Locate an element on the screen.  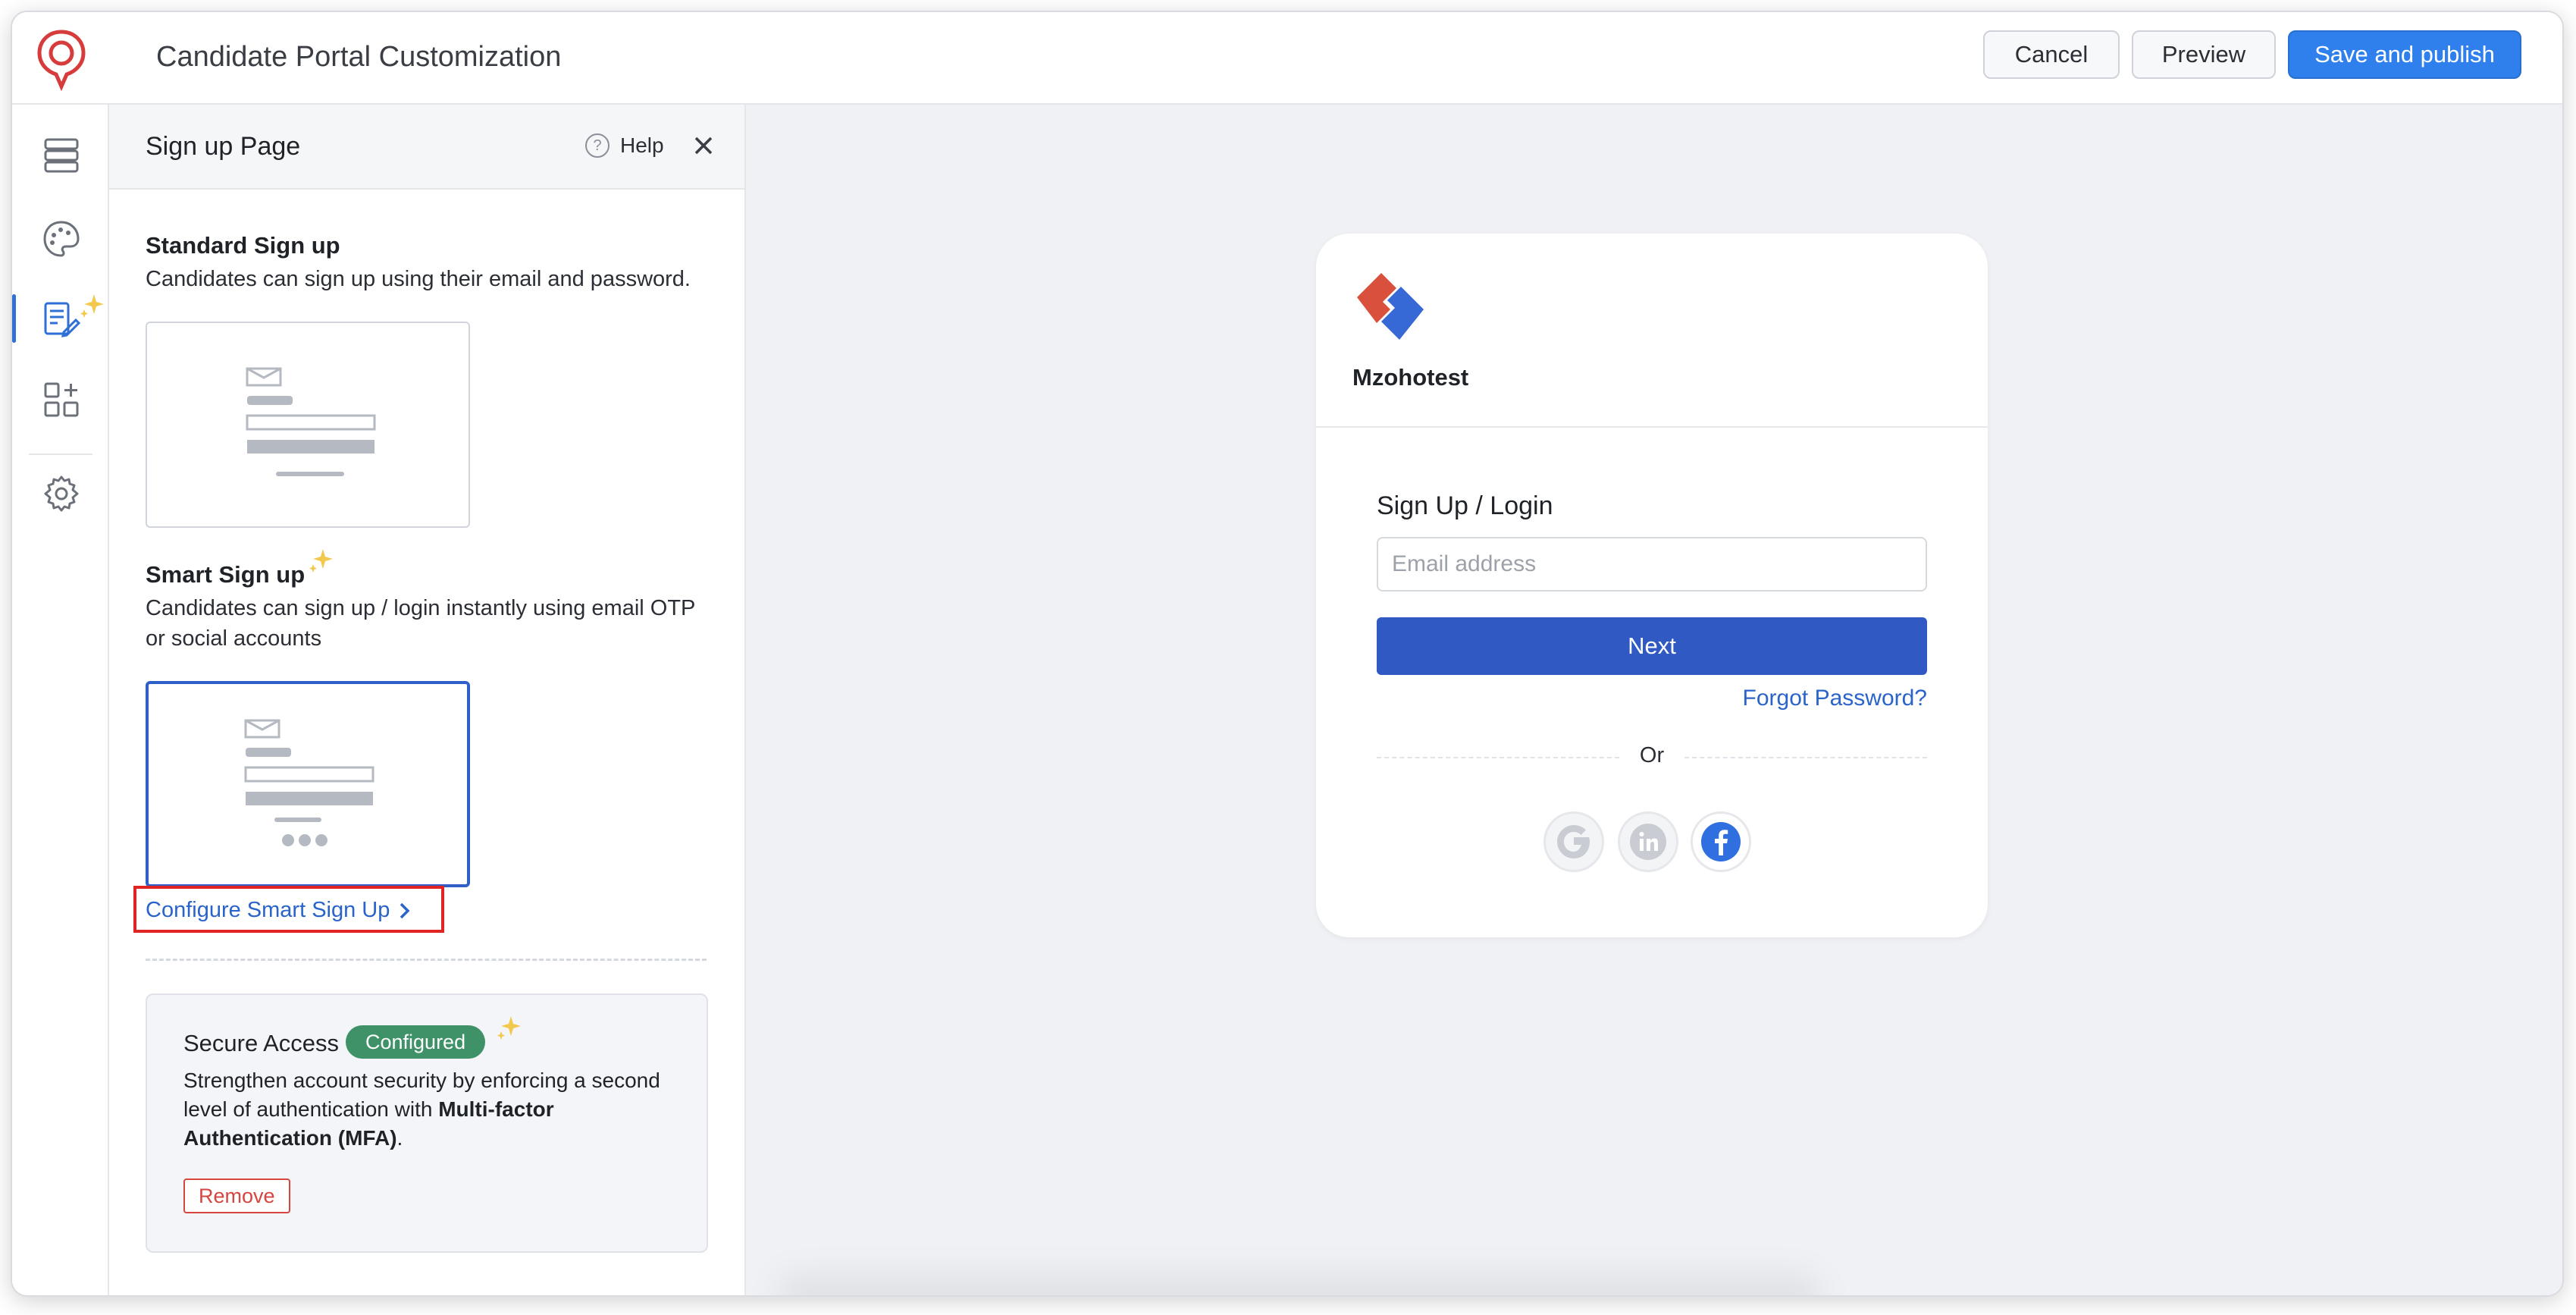
chevron-right-icon is located at coordinates (405, 910).